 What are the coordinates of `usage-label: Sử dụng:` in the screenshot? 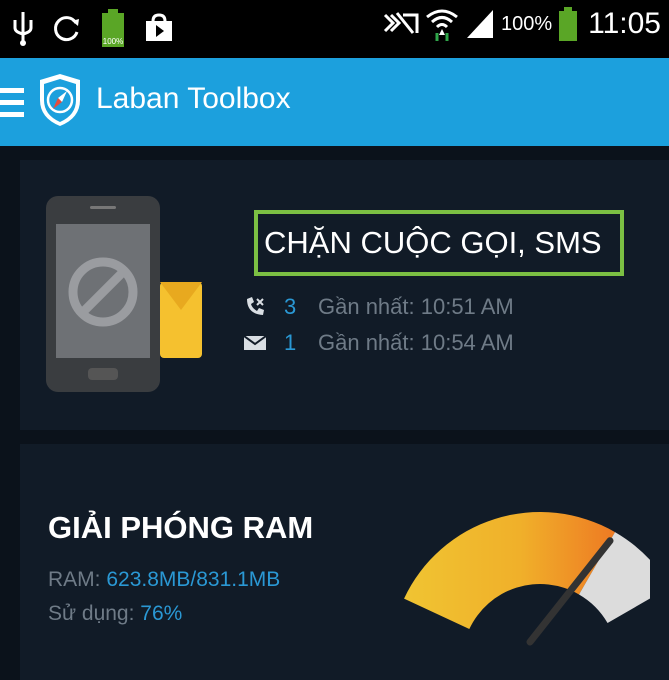 It's located at (94, 613).